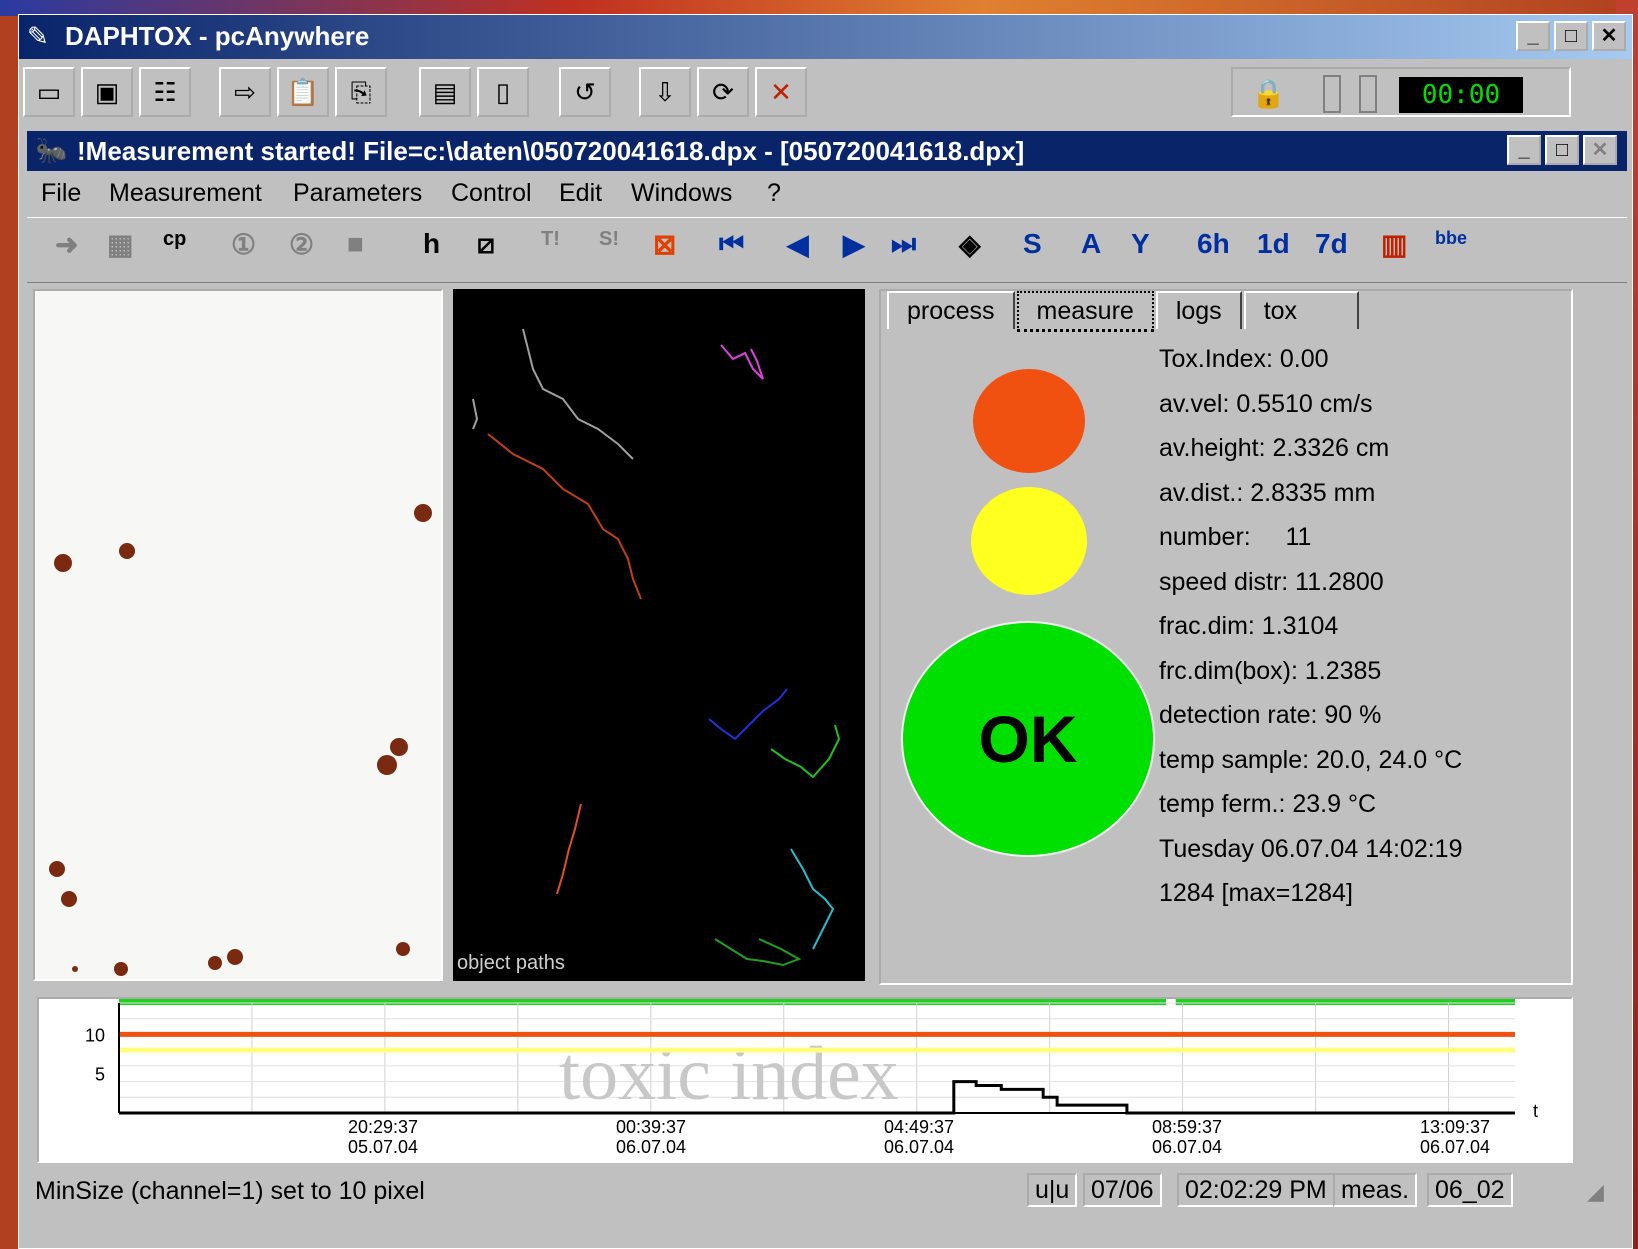 Image resolution: width=1638 pixels, height=1249 pixels. What do you see at coordinates (491, 193) in the screenshot?
I see `menu-control: Control` at bounding box center [491, 193].